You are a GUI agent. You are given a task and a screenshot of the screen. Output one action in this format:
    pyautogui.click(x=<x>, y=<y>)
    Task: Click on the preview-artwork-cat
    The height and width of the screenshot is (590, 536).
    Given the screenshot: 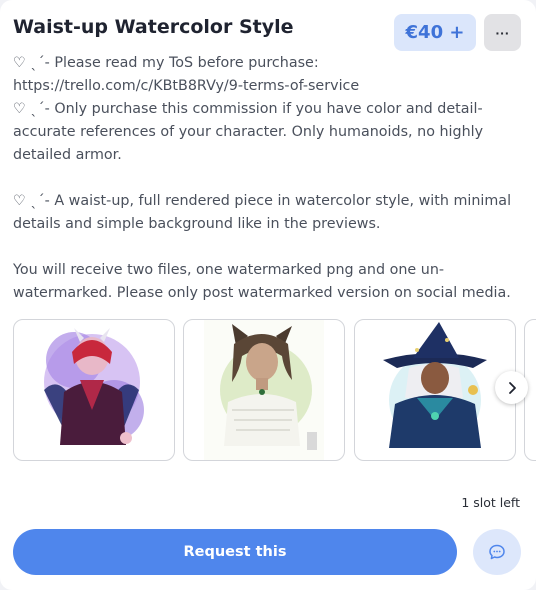 What is the action you would take?
    pyautogui.click(x=264, y=390)
    